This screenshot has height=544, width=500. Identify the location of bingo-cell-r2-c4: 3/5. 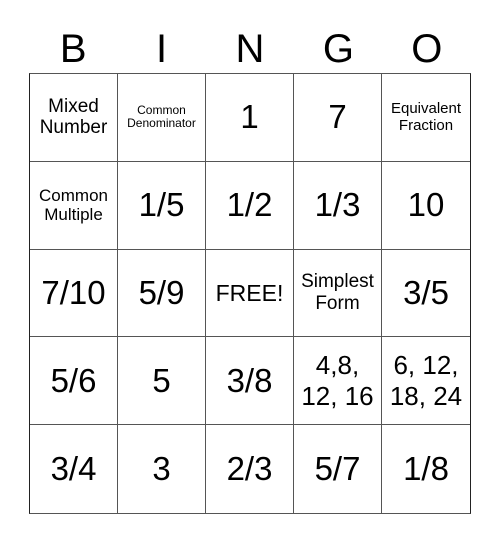
(426, 294).